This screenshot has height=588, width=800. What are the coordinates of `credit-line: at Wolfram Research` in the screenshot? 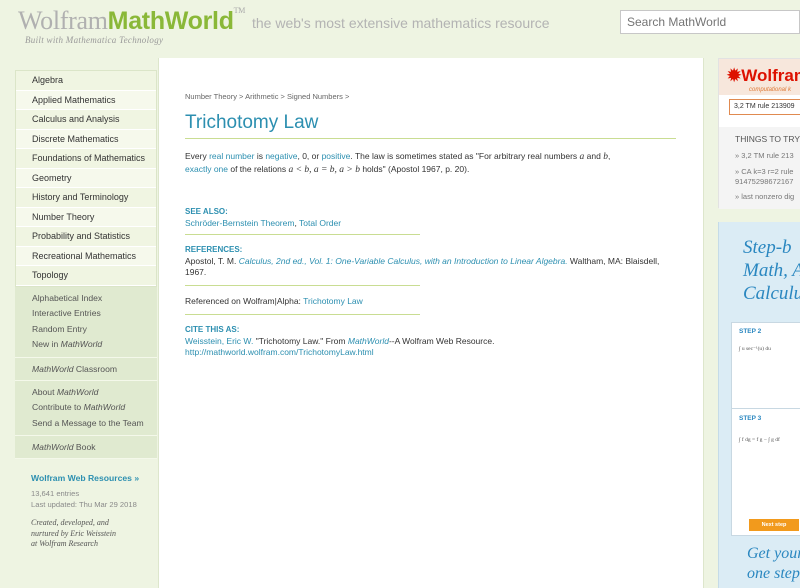 It's located at (64, 543).